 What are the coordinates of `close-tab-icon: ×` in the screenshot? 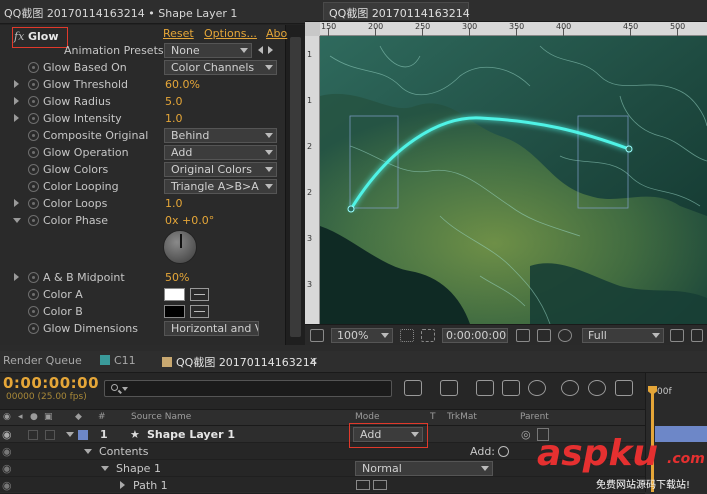 It's located at (313, 362).